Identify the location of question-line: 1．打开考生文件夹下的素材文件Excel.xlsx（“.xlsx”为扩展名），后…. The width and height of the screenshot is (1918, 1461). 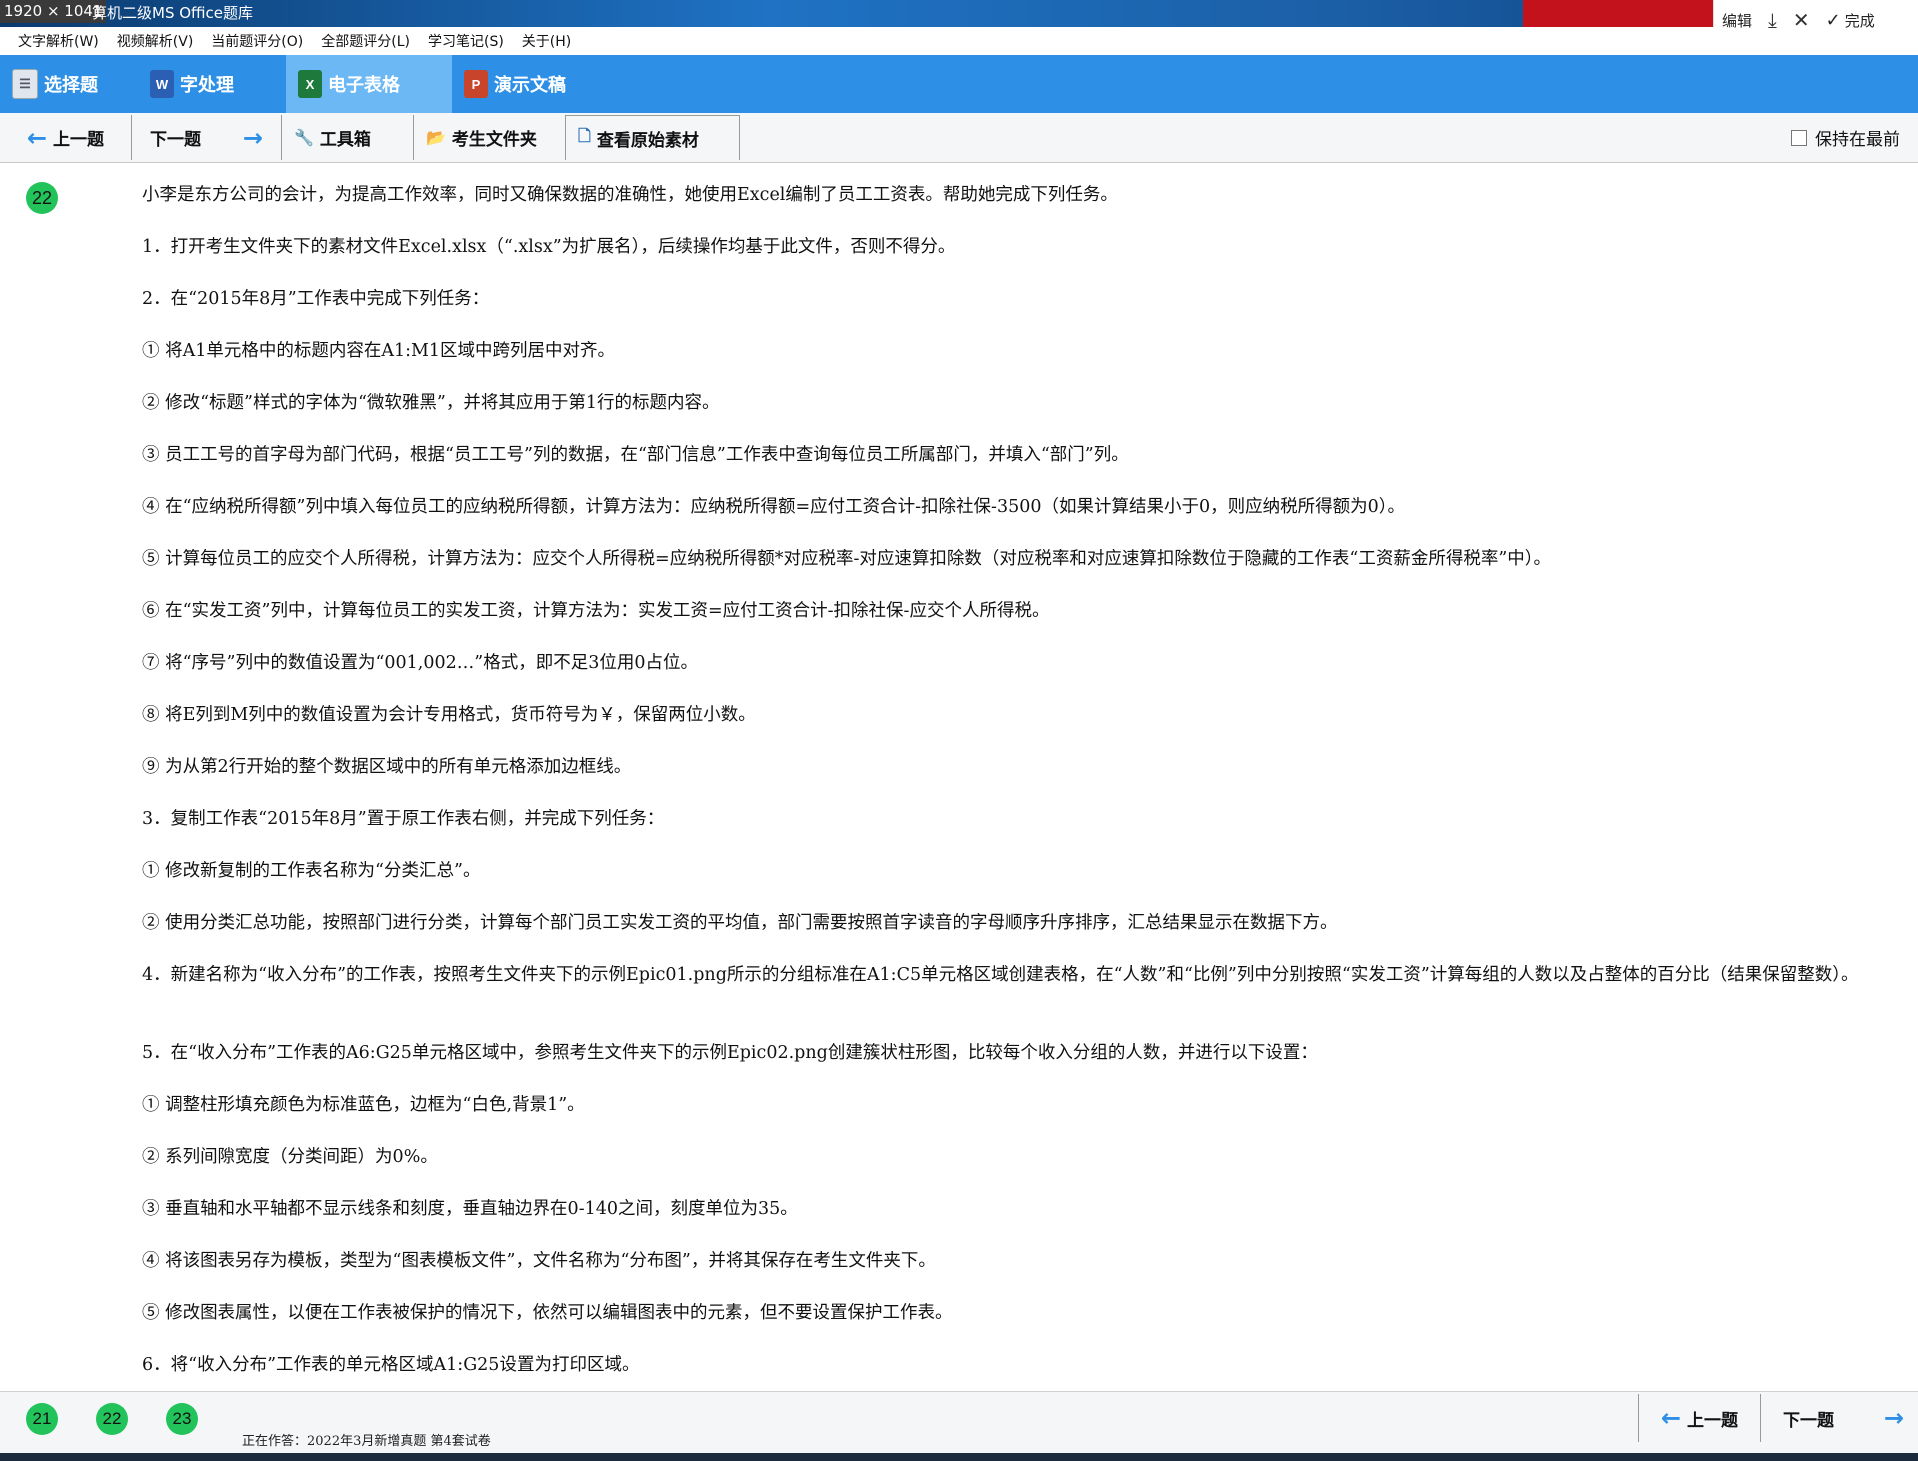
(549, 247).